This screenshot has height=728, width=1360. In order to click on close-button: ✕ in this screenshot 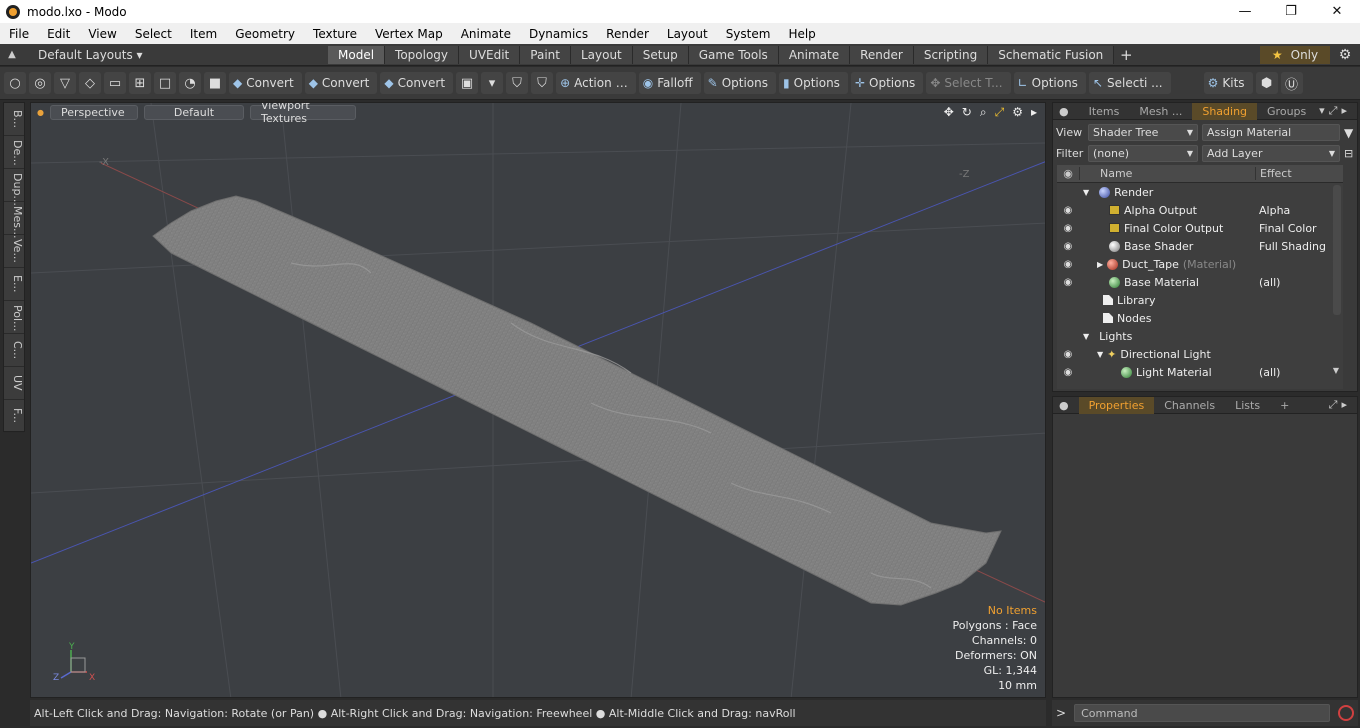, I will do `click(1337, 11)`.